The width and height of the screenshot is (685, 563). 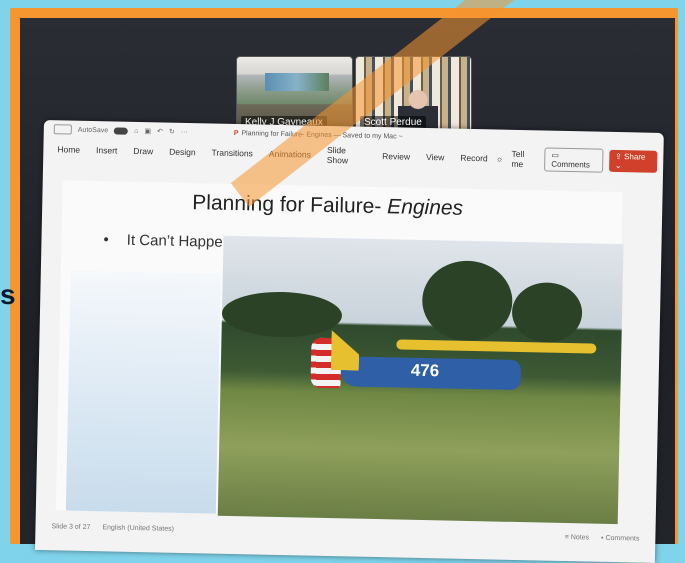 I want to click on tab-design: Design, so click(x=182, y=152).